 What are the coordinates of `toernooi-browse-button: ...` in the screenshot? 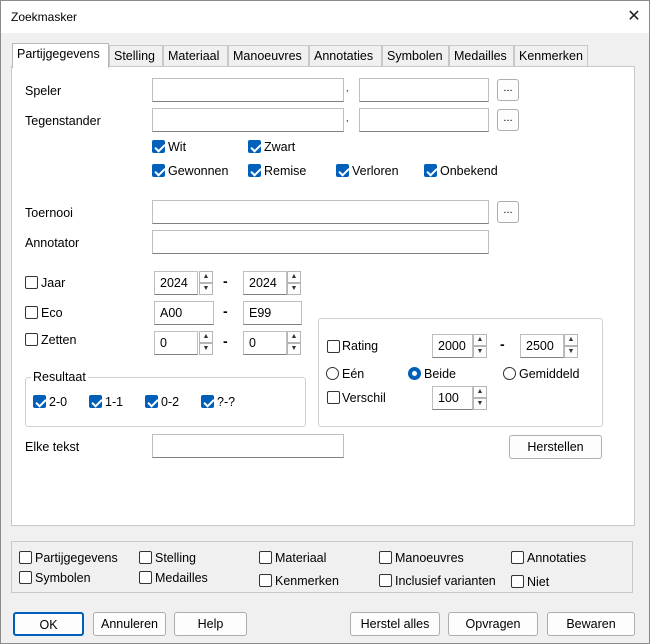 It's located at (508, 212).